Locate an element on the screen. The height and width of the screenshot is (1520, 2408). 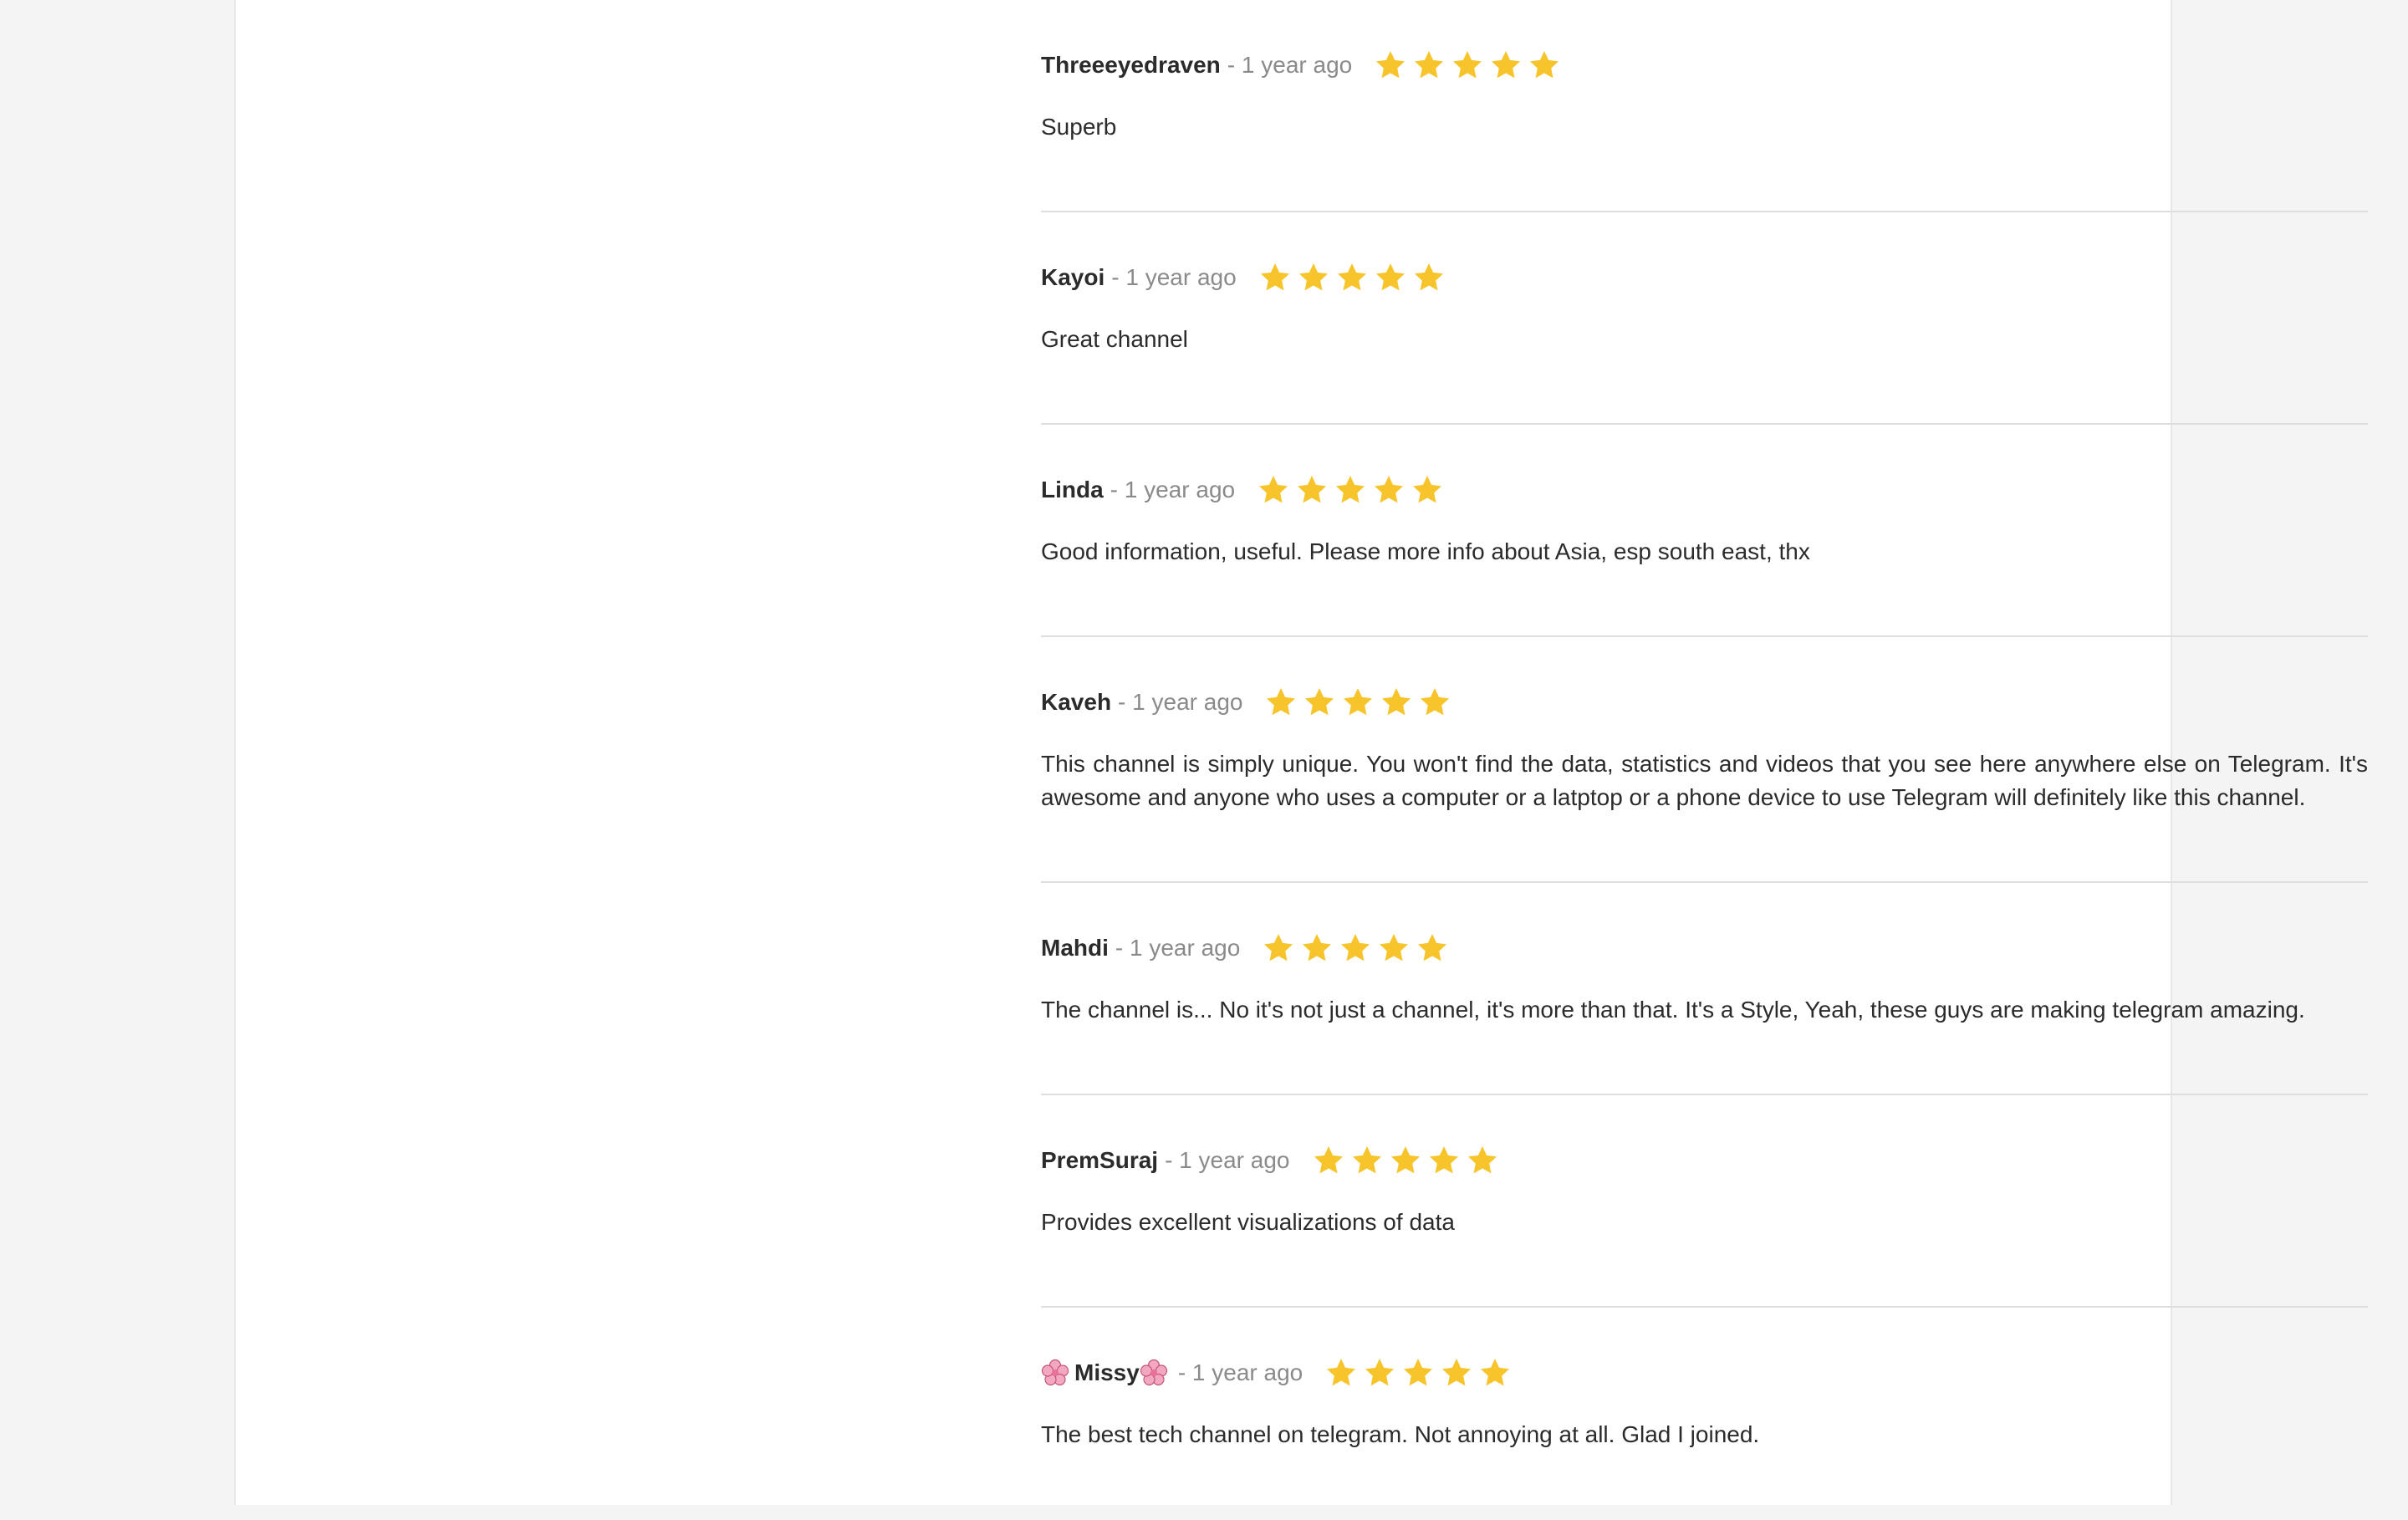
review-text: Superb is located at coordinates (1079, 127).